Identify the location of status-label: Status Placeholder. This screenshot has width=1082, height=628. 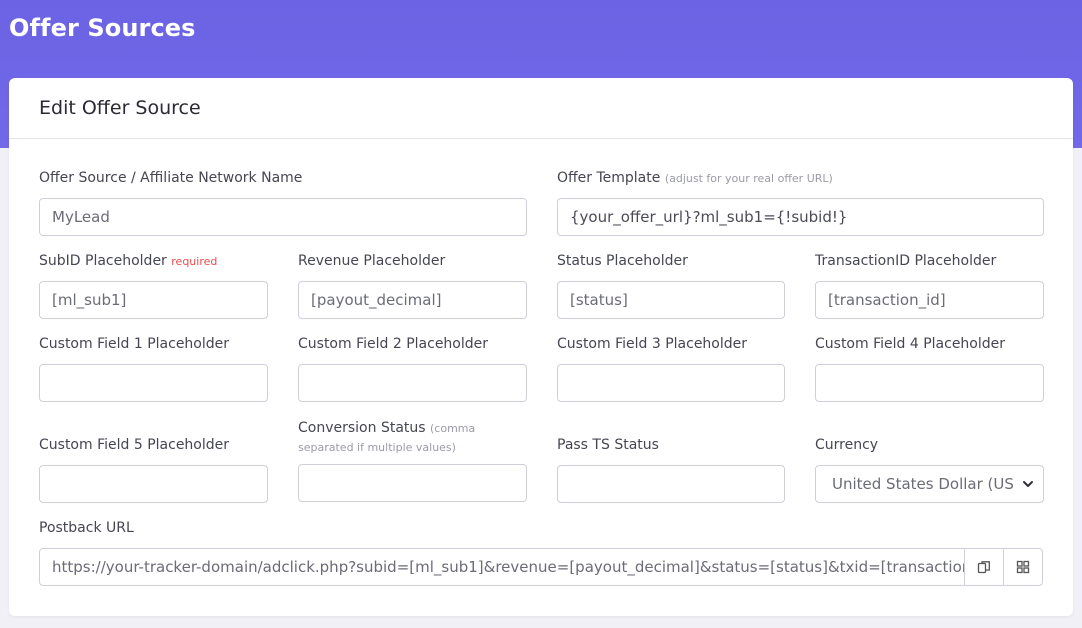
(622, 261).